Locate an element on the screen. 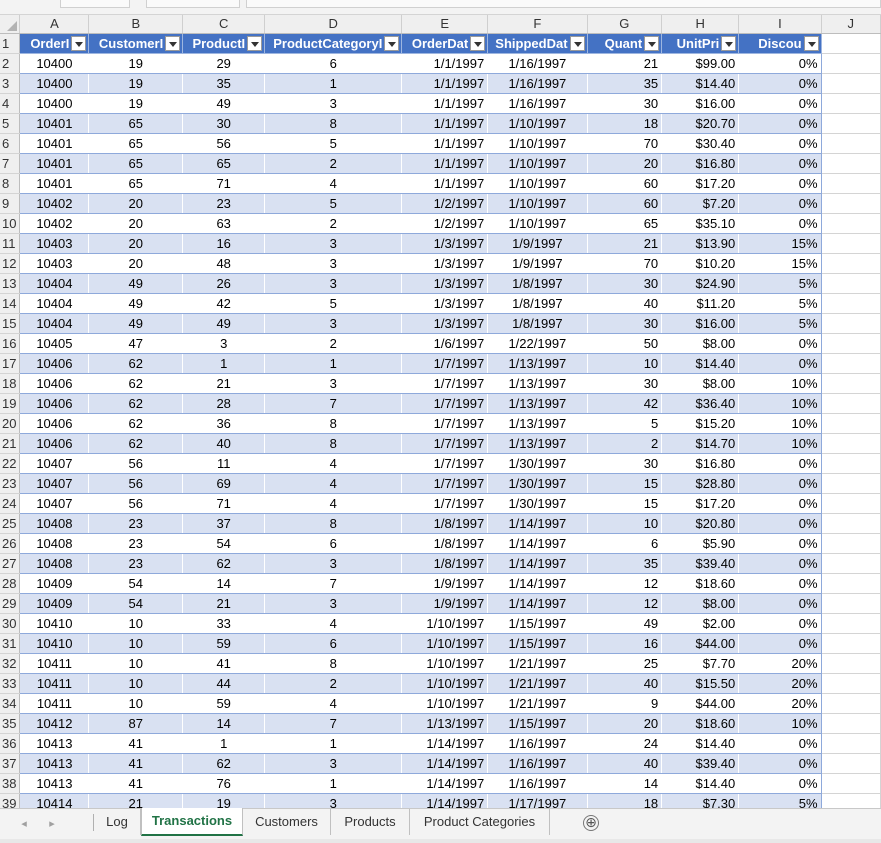 Image resolution: width=881 pixels, height=843 pixels. cell-shippeddate: 1/16/1997 is located at coordinates (537, 103).